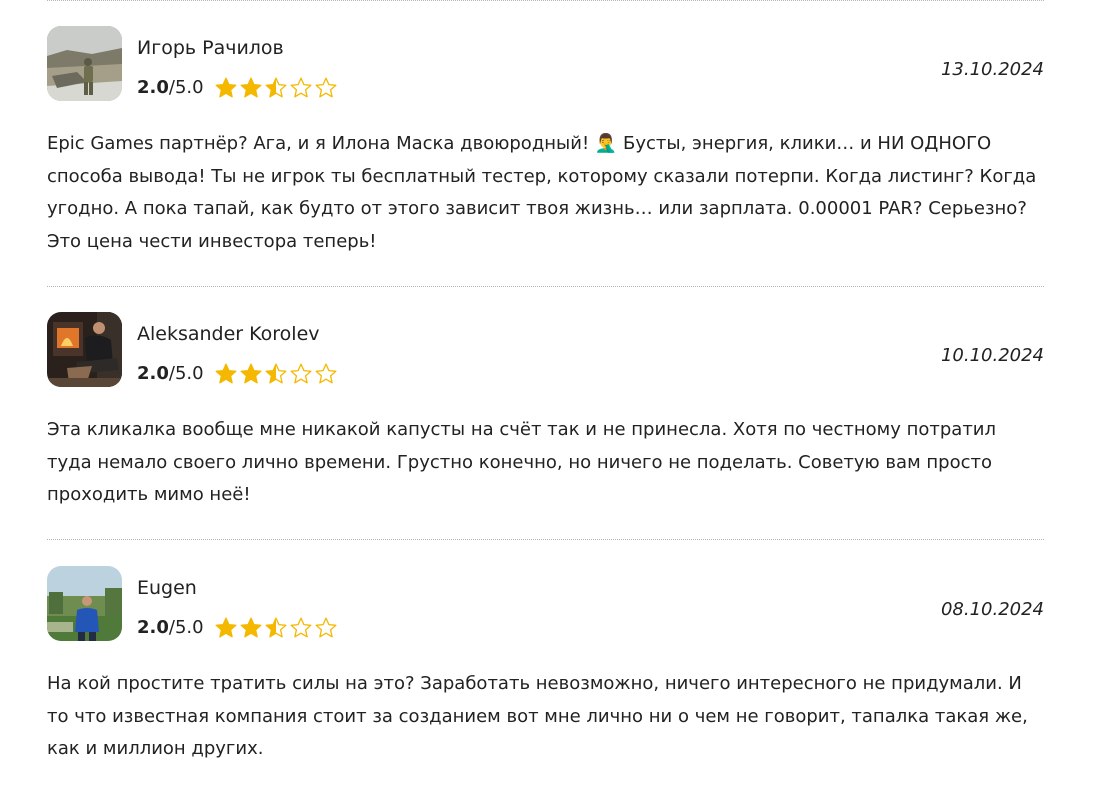 Image resolution: width=1108 pixels, height=785 pixels. What do you see at coordinates (992, 609) in the screenshot?
I see `review-date: 08.10.2024` at bounding box center [992, 609].